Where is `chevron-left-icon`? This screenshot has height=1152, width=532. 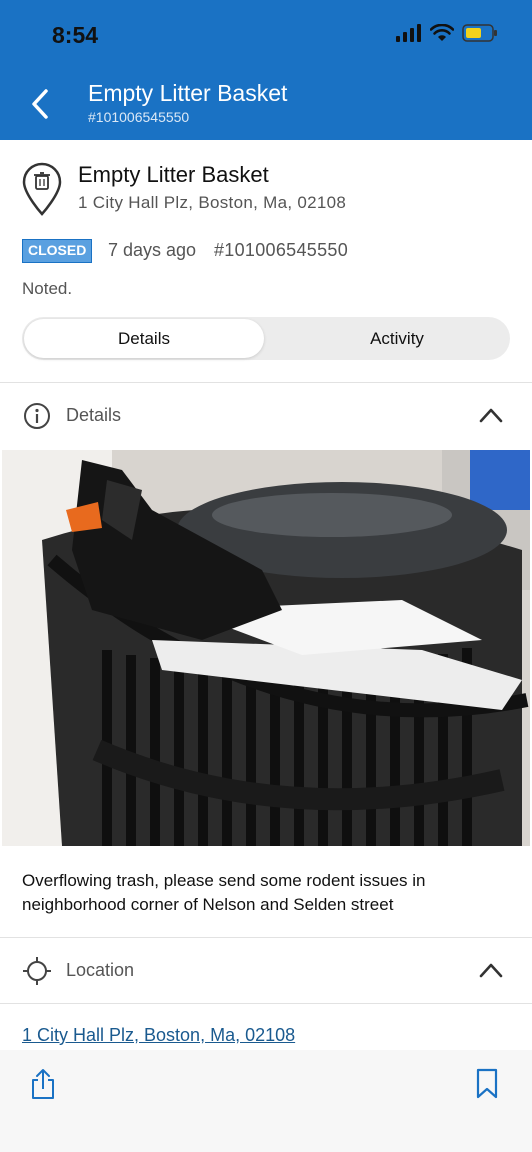
chevron-left-icon is located at coordinates (40, 104).